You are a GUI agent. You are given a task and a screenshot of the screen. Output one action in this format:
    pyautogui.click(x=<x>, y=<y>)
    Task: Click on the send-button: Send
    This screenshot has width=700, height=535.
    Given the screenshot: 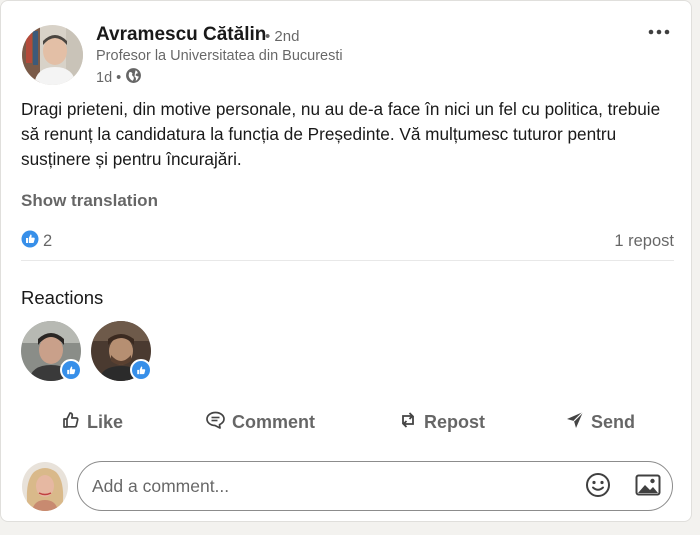 What is the action you would take?
    pyautogui.click(x=600, y=422)
    